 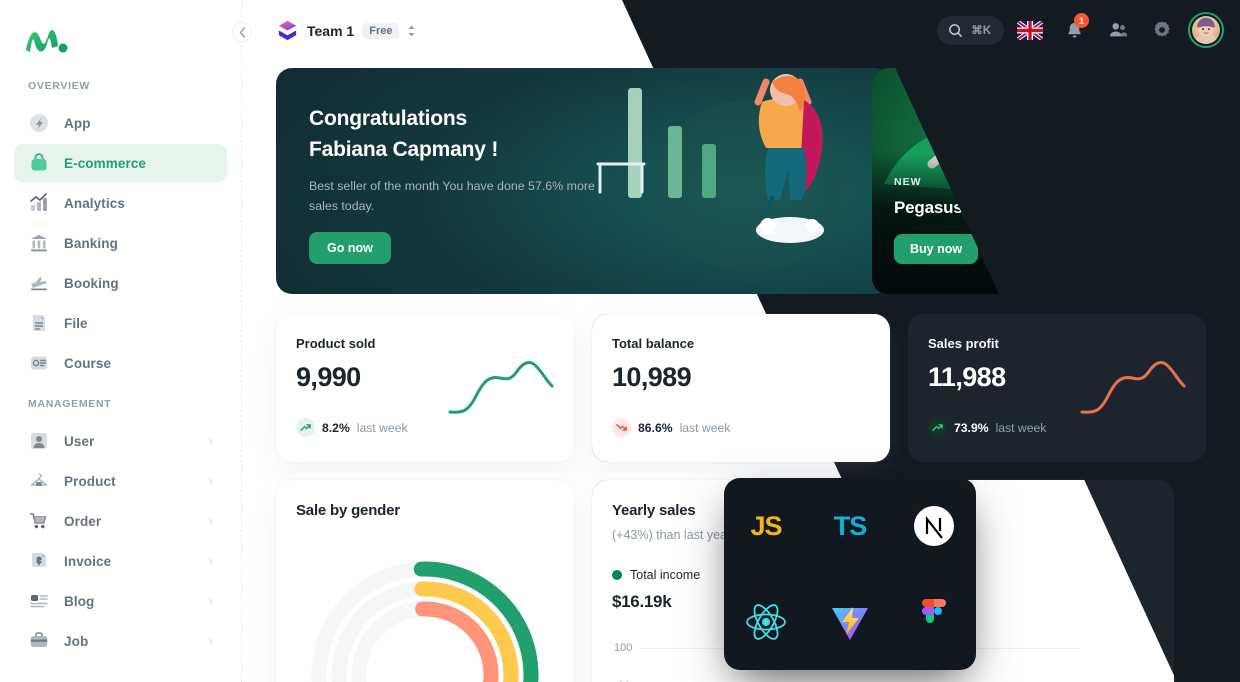 I want to click on sidebar-item-course: Course, so click(x=120, y=363).